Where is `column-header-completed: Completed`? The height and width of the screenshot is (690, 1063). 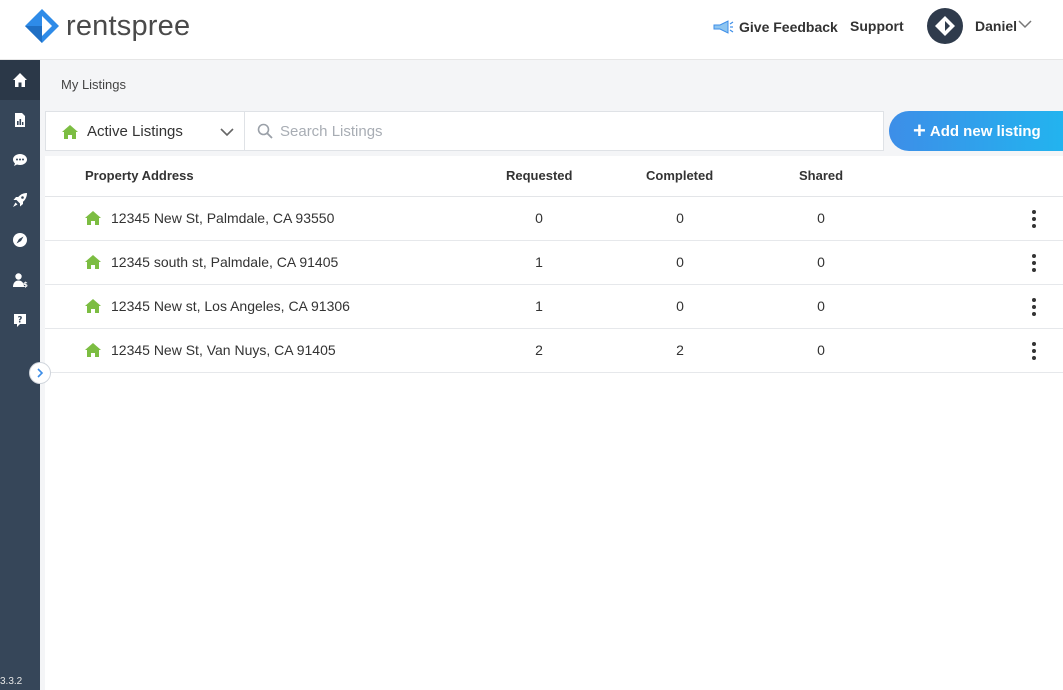
column-header-completed: Completed is located at coordinates (679, 175).